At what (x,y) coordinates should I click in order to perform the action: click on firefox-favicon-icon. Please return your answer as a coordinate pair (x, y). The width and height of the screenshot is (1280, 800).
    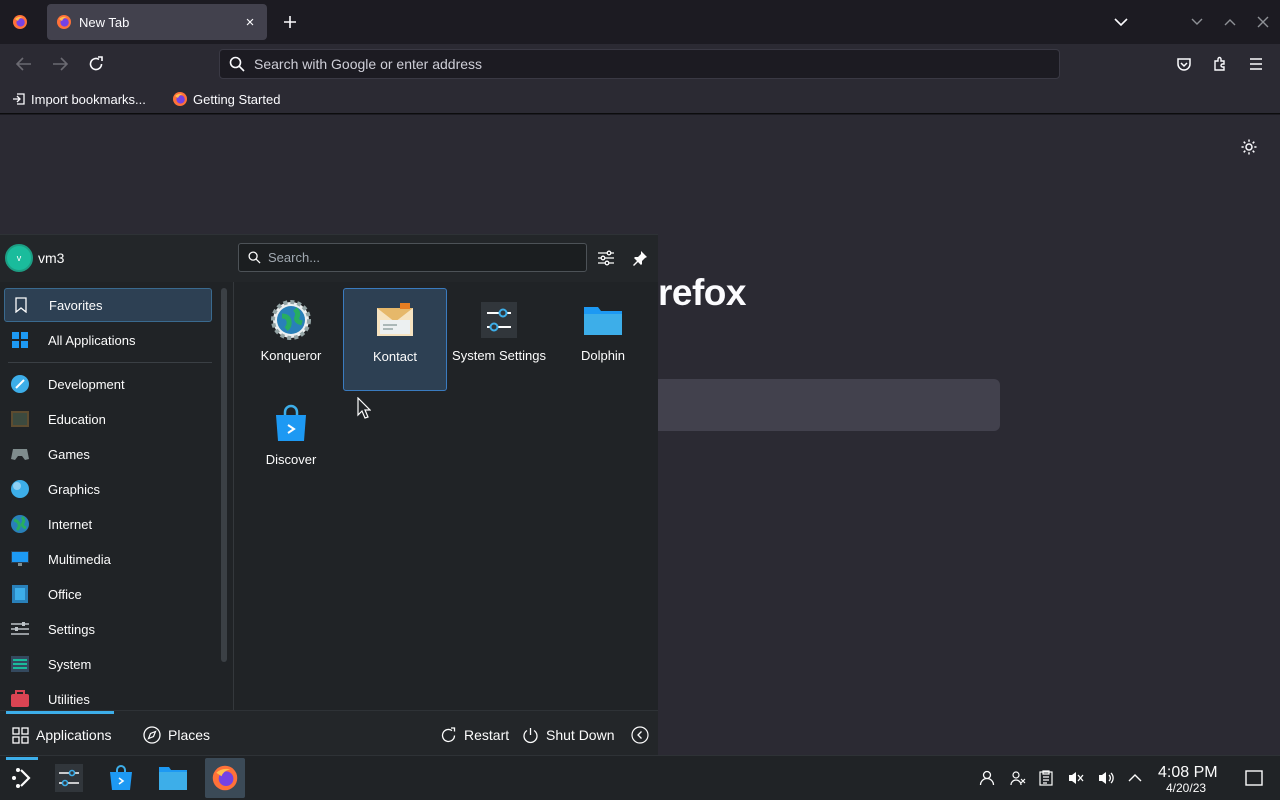
    Looking at the image, I should click on (64, 22).